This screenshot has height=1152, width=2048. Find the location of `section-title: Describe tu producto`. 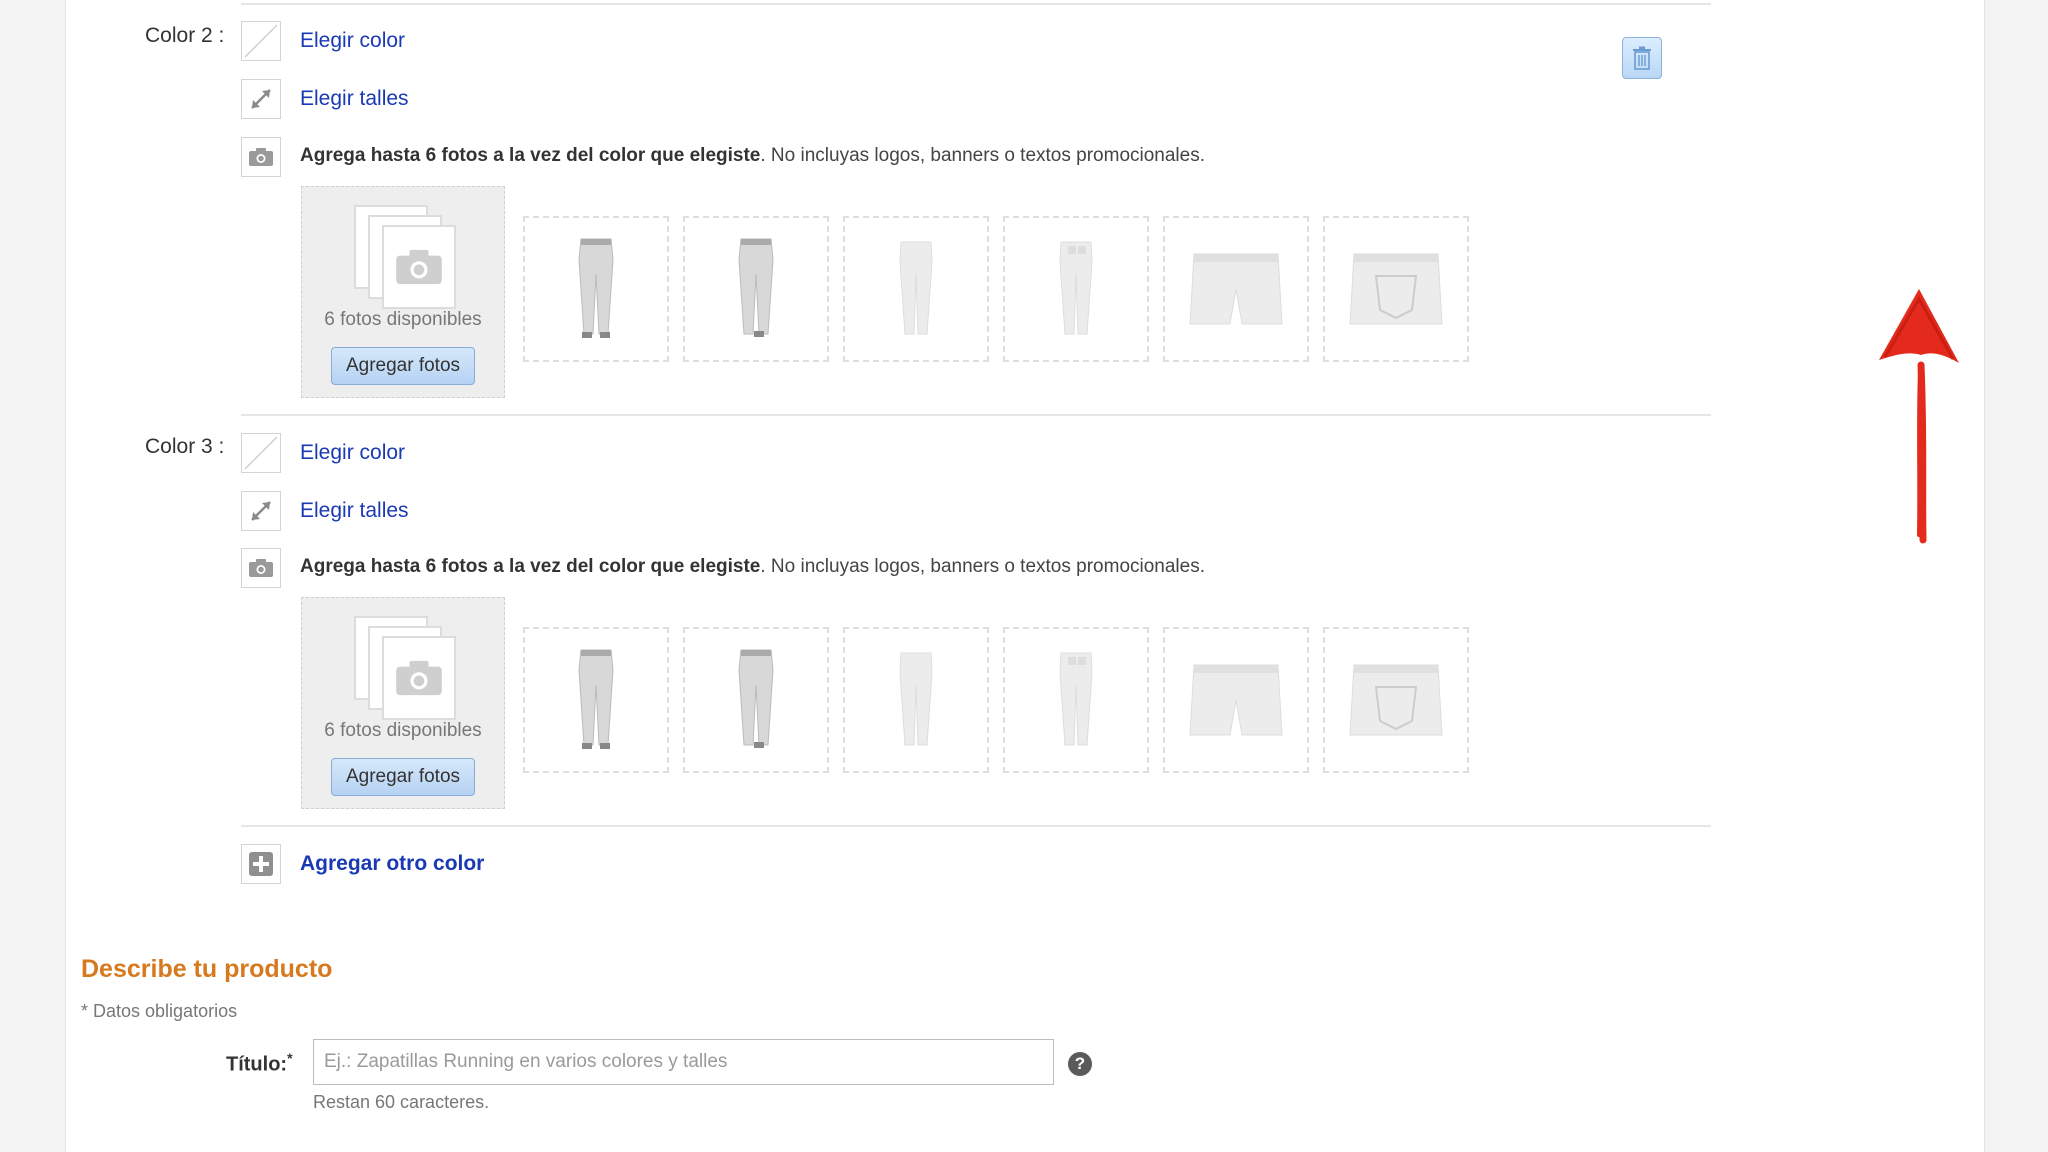

section-title: Describe tu producto is located at coordinates (207, 969).